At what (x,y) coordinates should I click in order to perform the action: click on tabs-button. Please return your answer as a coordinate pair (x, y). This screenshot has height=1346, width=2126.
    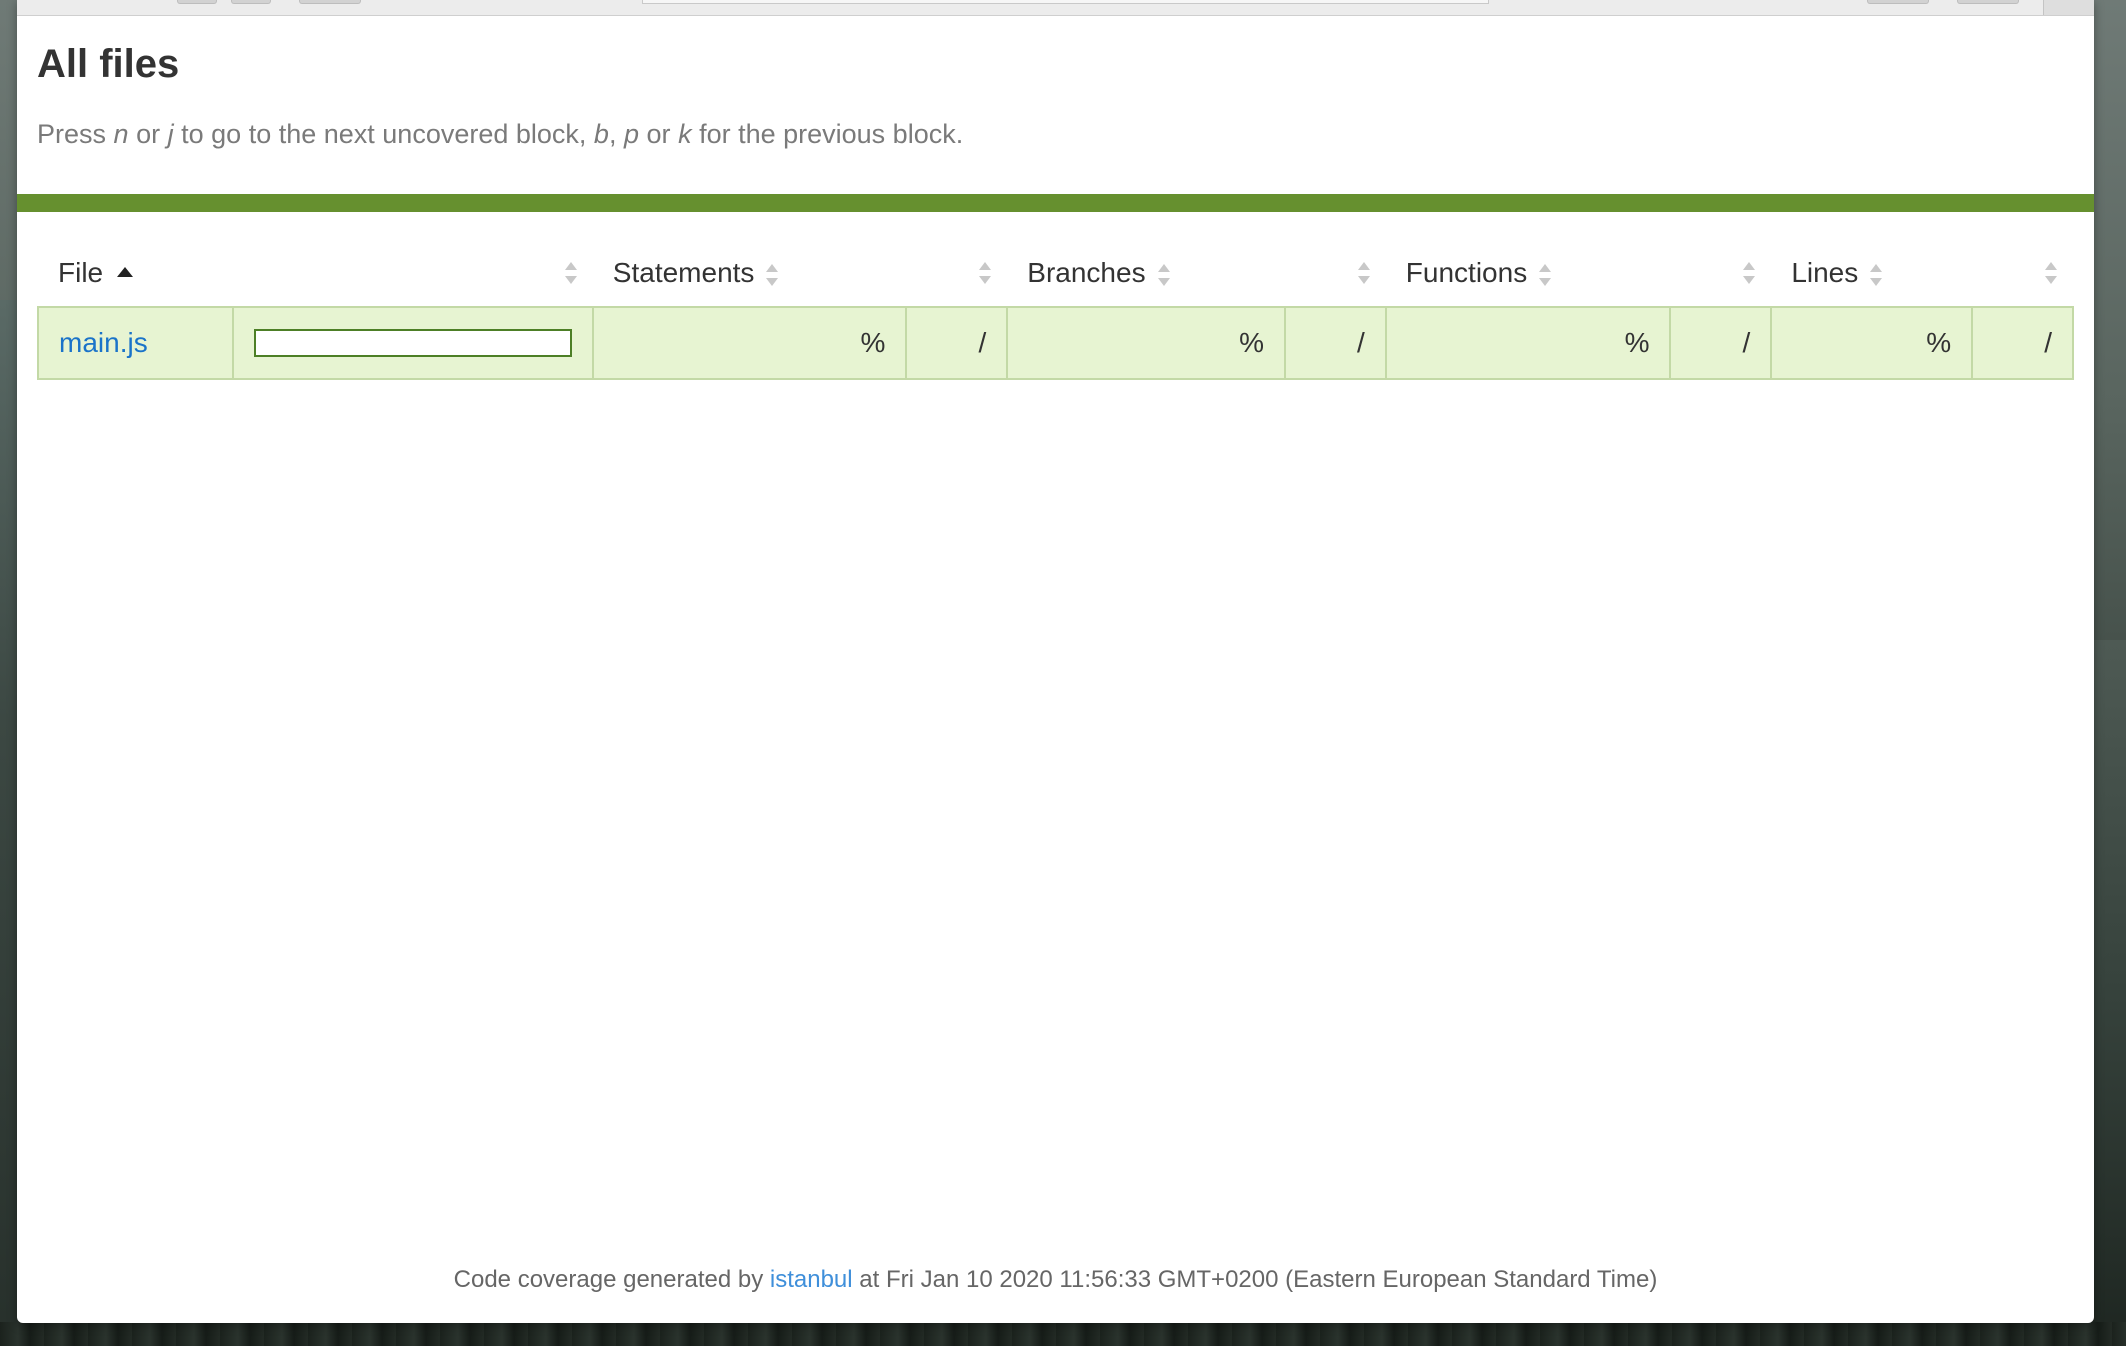
    Looking at the image, I should click on (1988, 2).